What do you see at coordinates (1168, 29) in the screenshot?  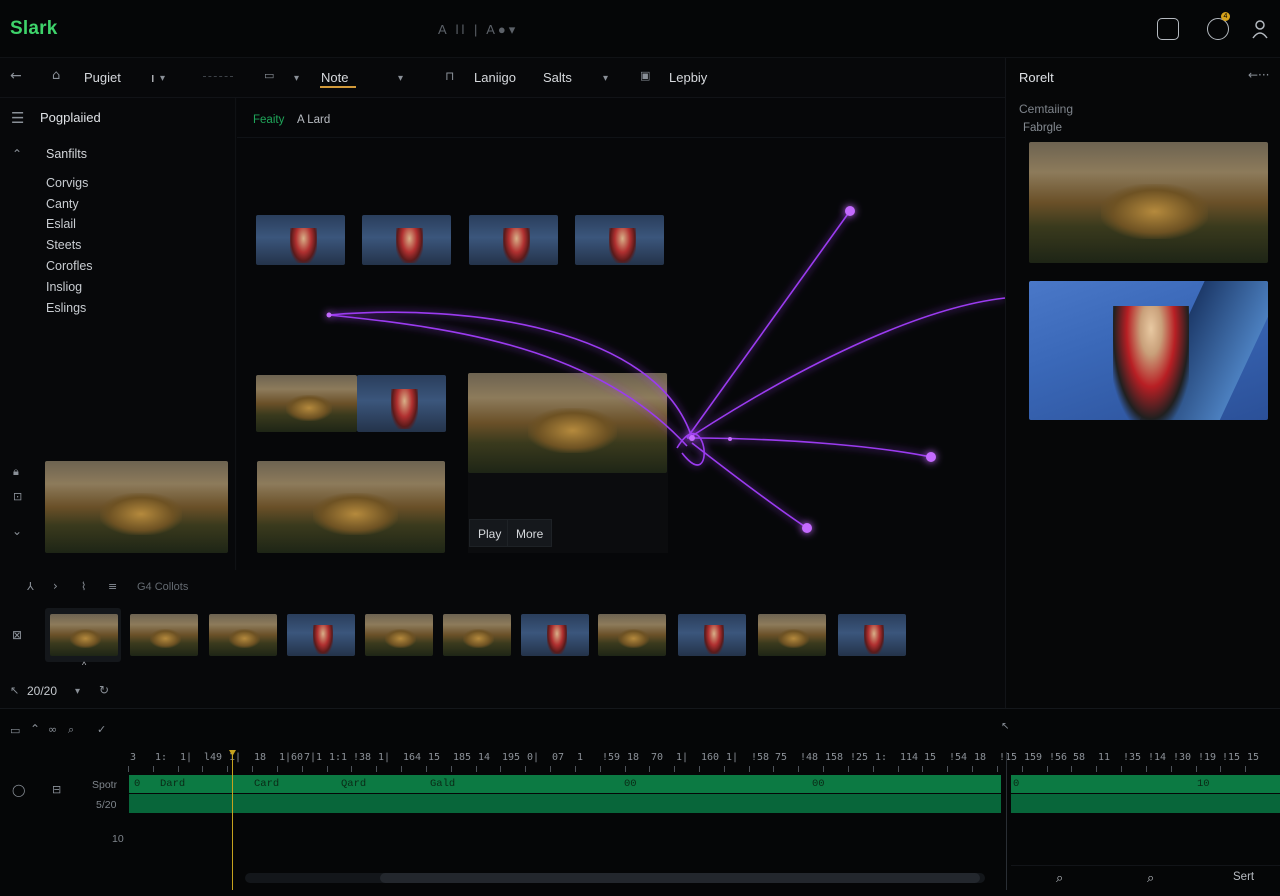 I see `bag-icon` at bounding box center [1168, 29].